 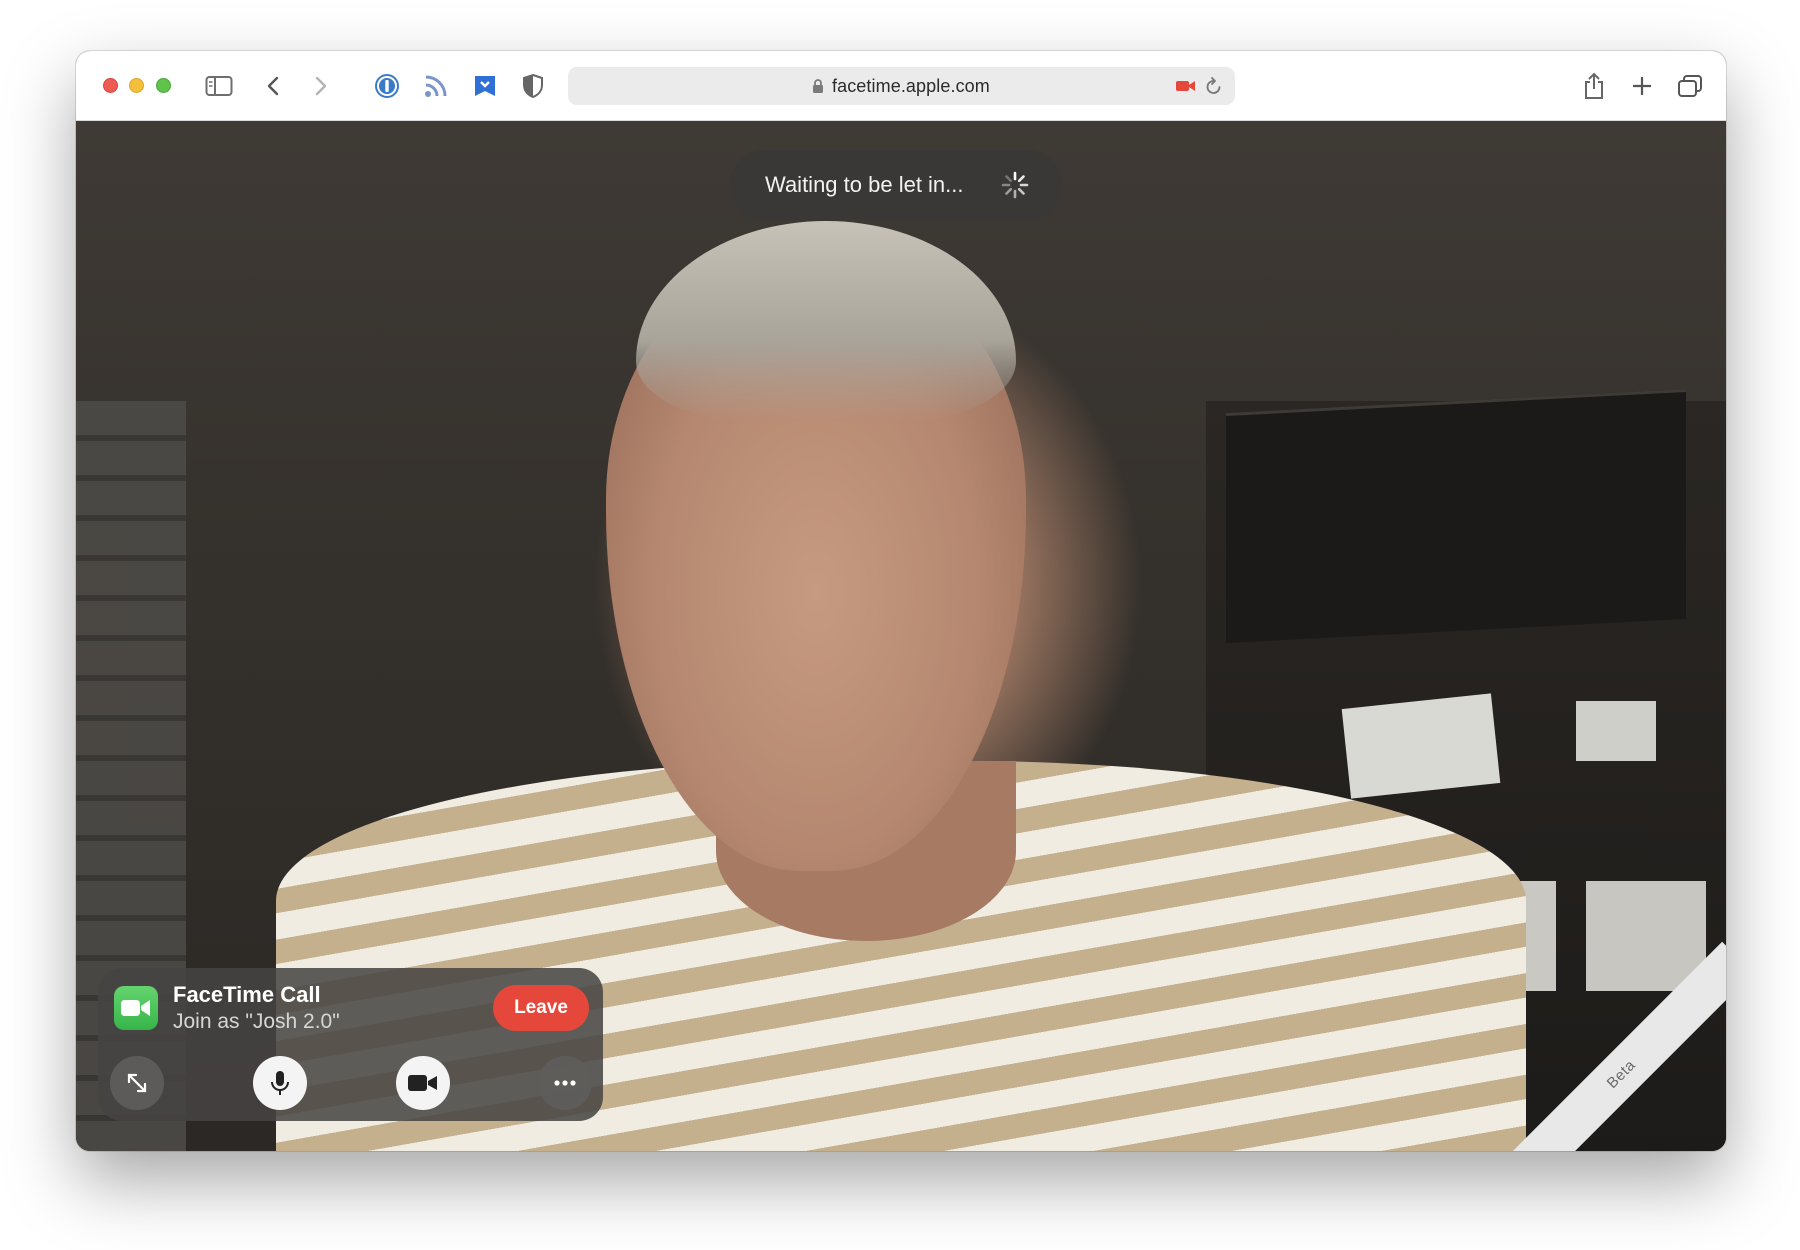 I want to click on microphone-icon, so click(x=280, y=1083).